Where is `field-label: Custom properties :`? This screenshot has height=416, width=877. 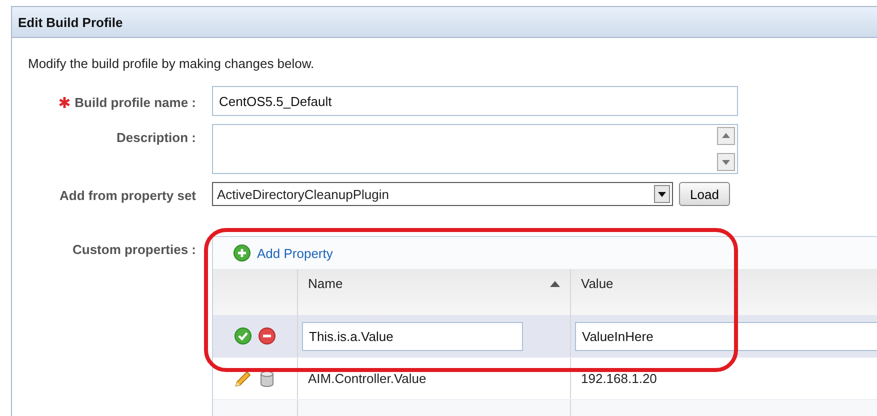
field-label: Custom properties : is located at coordinates (134, 249).